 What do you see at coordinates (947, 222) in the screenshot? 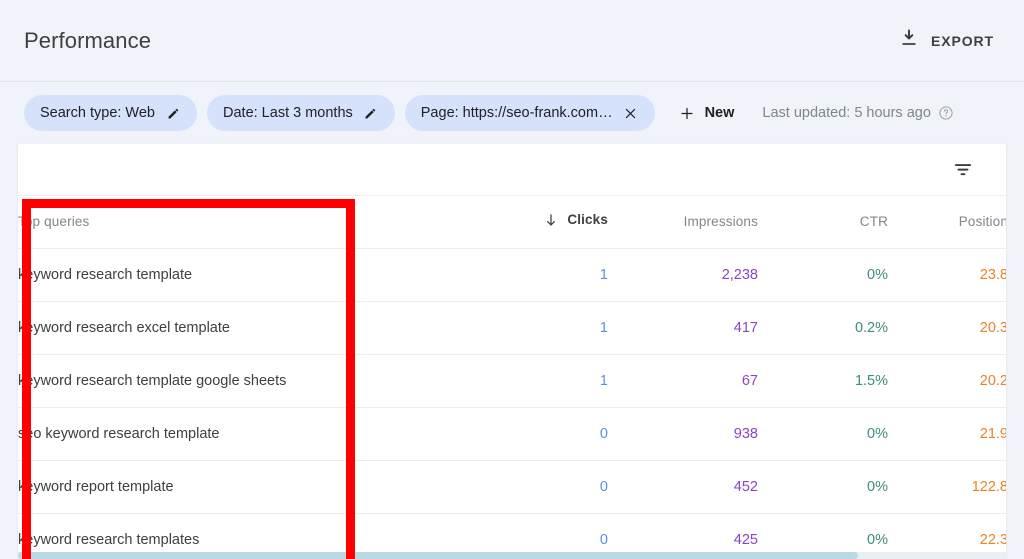
I see `column-header-position: Position` at bounding box center [947, 222].